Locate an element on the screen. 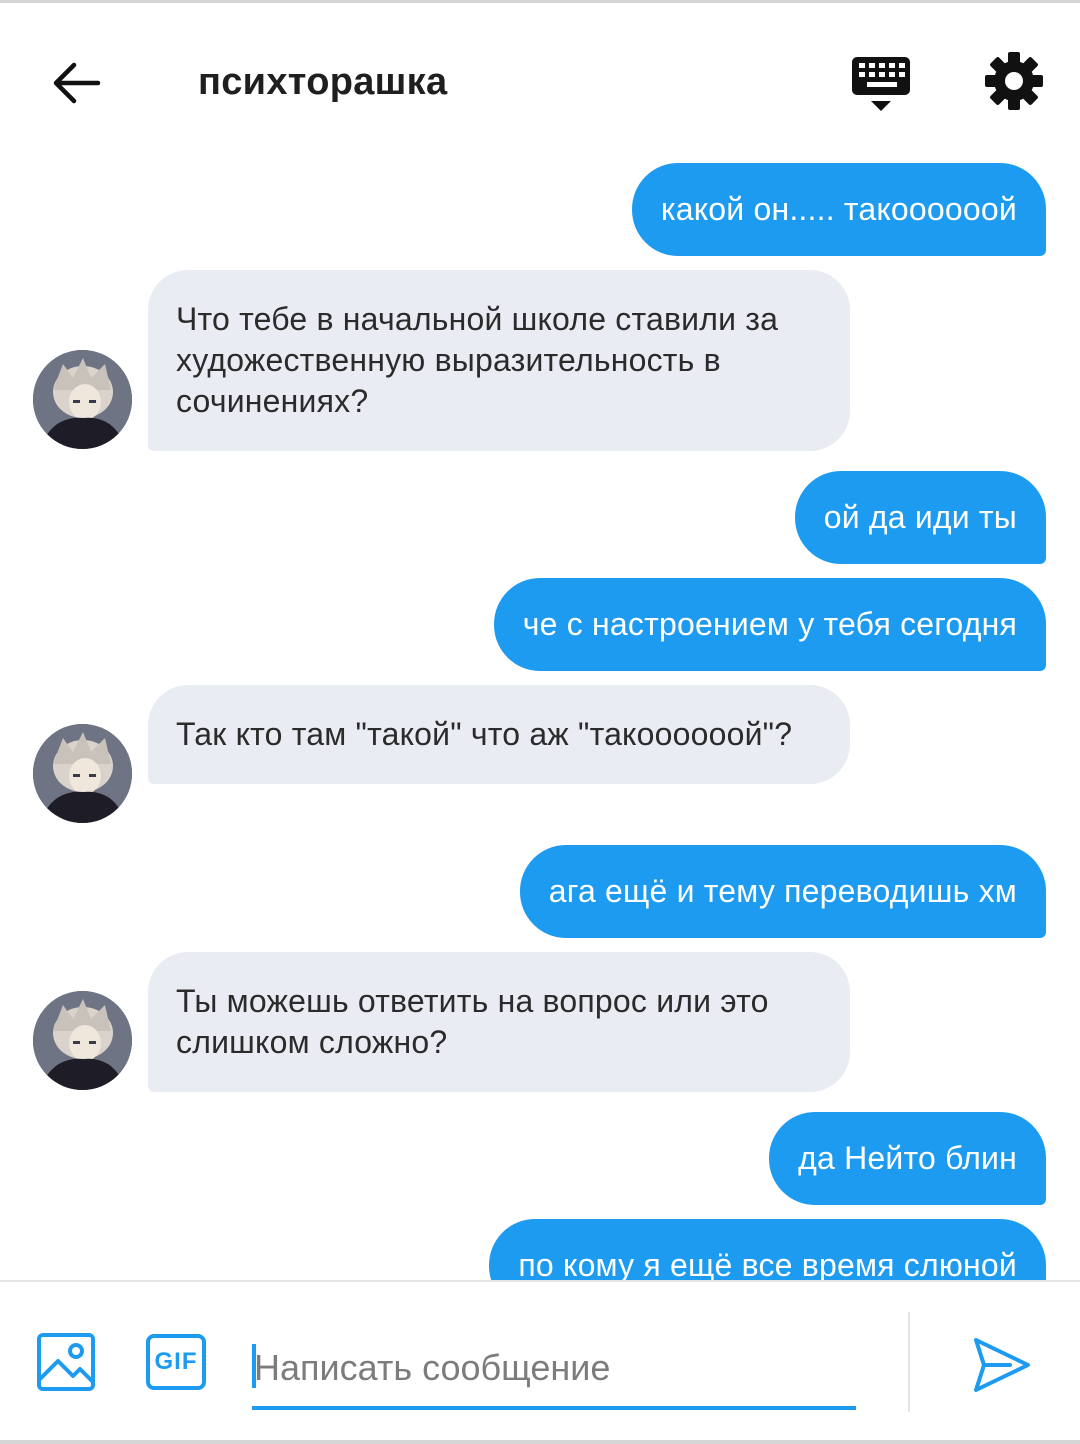  incoming-message: Так кто там "такой" что аж "такоооооой"? is located at coordinates (499, 734).